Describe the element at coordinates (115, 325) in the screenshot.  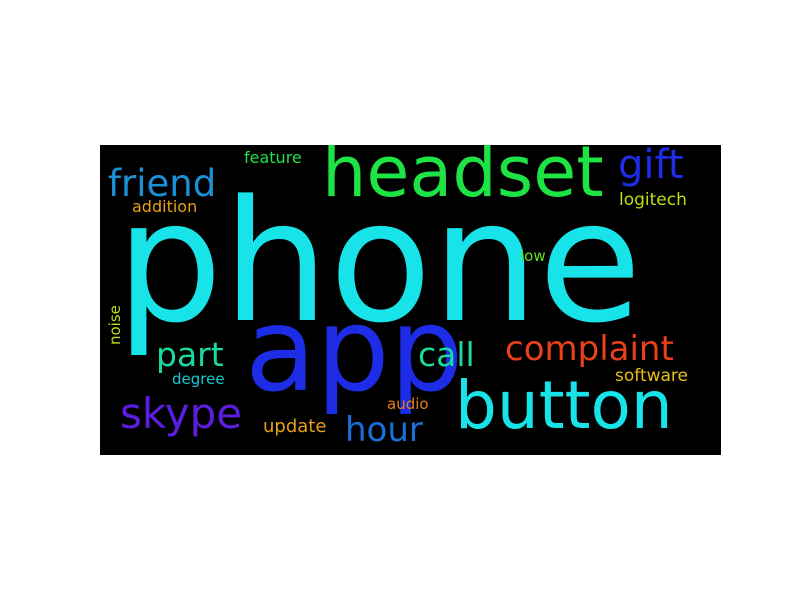
I see `word-noise: noise` at that location.